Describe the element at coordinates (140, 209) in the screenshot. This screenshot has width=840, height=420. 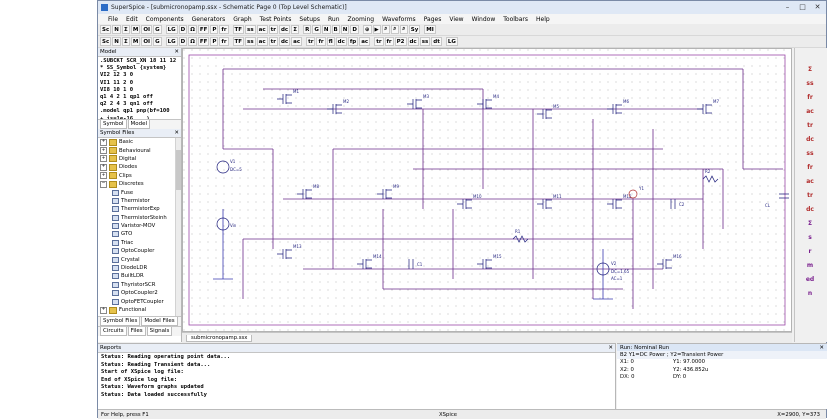
I see `tree-item: ThermistorExp` at that location.